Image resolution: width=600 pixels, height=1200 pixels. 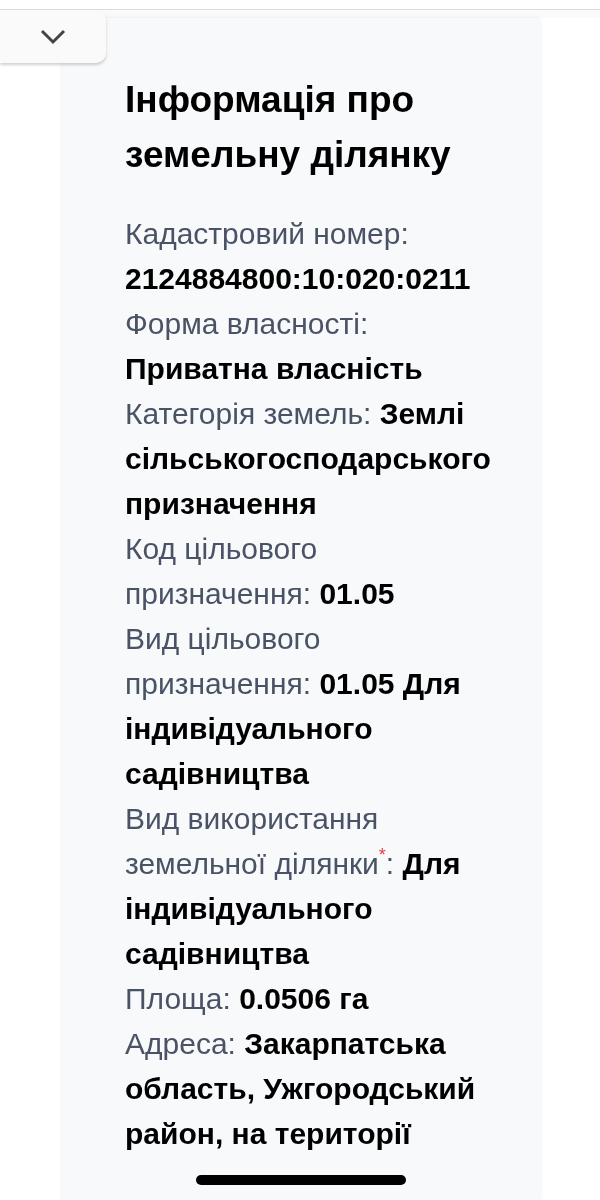 I want to click on info-field: Вид цільового призначення: 01.05 Для індивідуального садівництва, so click(x=312, y=706).